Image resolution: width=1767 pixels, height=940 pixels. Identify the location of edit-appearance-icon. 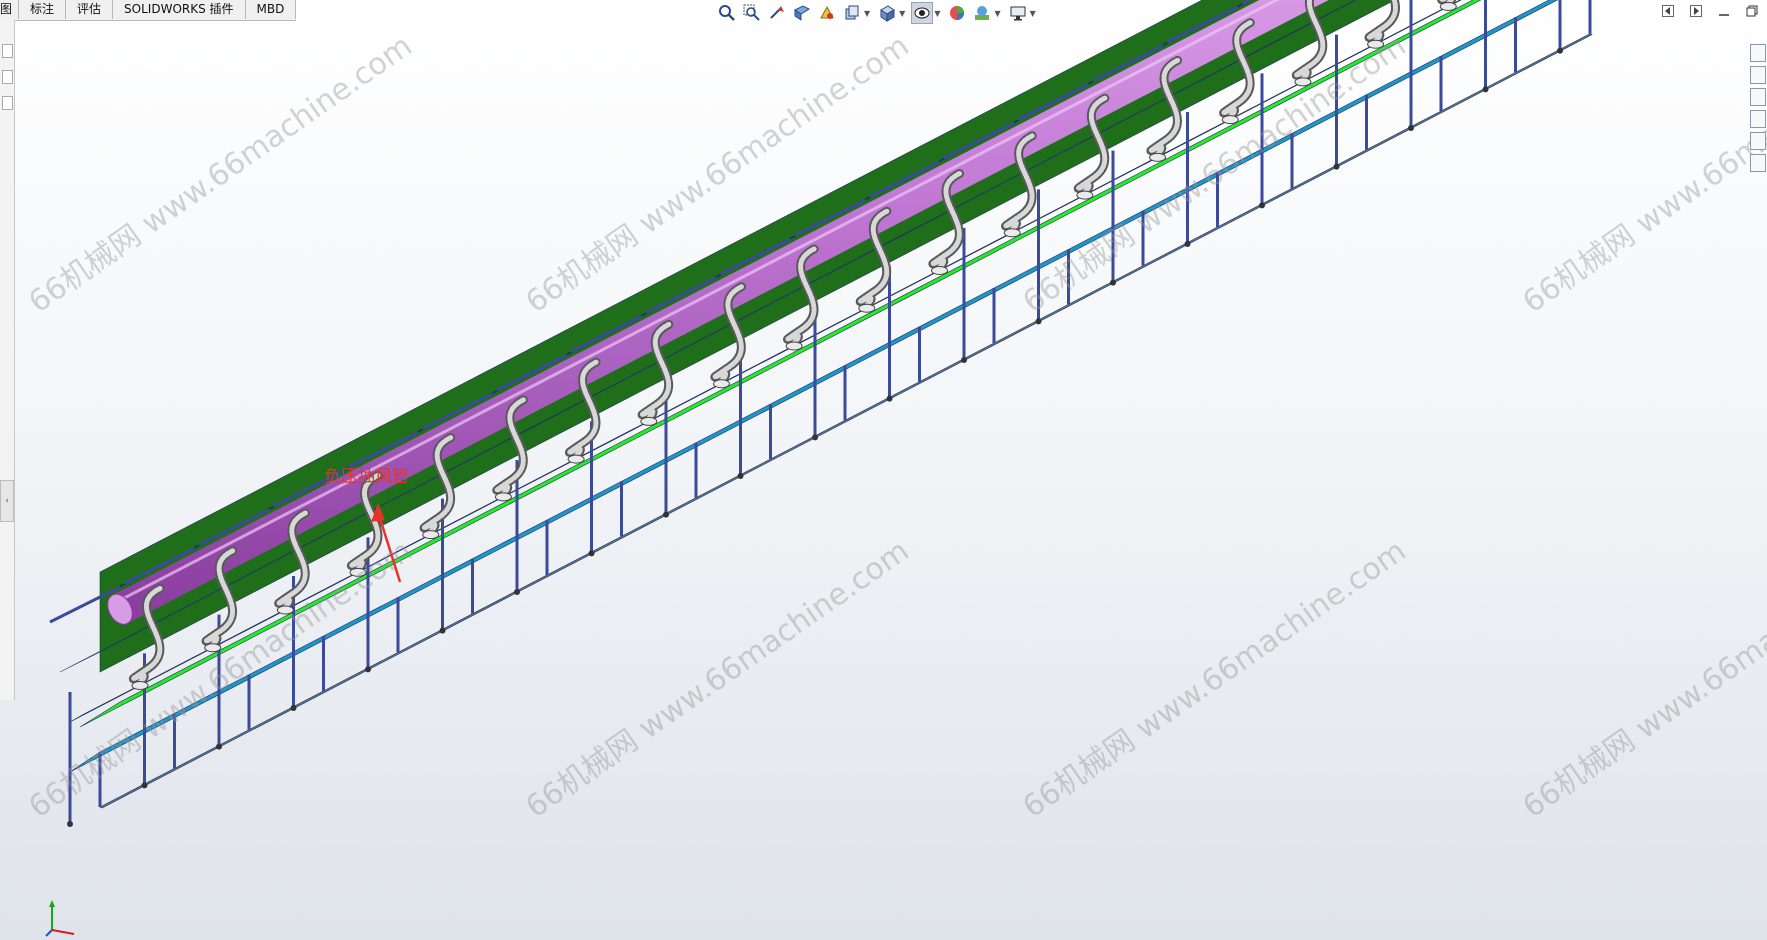
(957, 13).